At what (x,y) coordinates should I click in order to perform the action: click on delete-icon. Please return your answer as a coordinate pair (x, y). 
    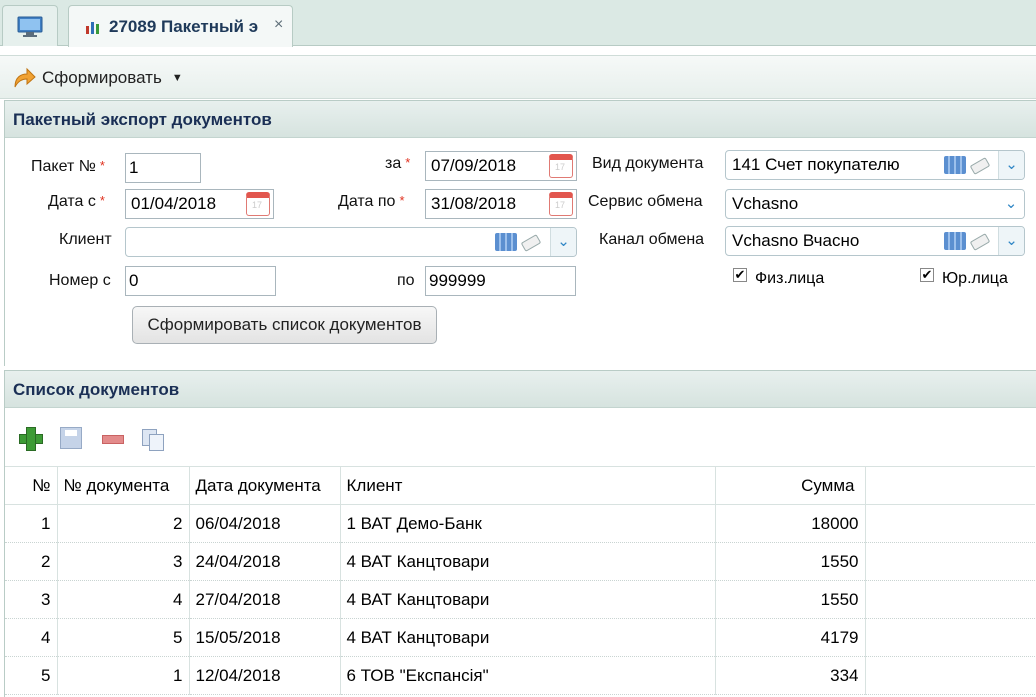
    Looking at the image, I should click on (113, 439).